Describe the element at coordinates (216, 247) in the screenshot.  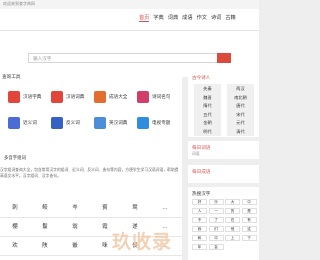
I see `hot-tag: 会` at that location.